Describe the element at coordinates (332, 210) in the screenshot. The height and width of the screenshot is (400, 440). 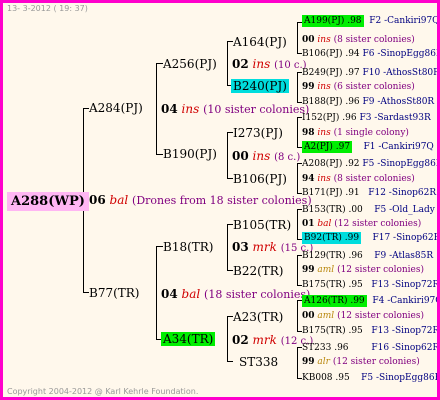
I see `gen4-queen: B153(TR) .00` at that location.